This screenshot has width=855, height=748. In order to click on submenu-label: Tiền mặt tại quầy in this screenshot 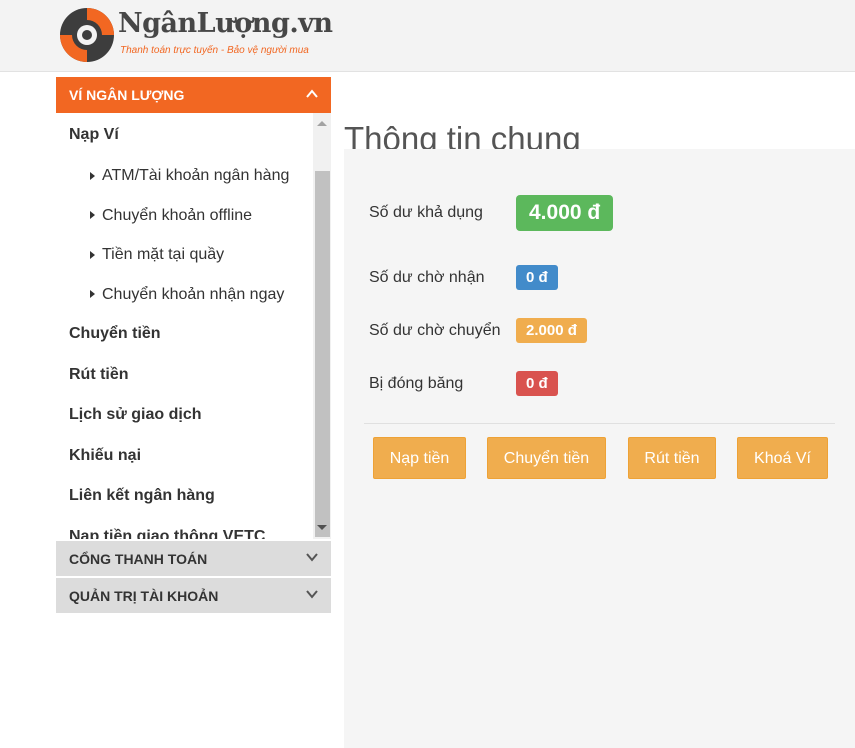, I will do `click(163, 254)`.